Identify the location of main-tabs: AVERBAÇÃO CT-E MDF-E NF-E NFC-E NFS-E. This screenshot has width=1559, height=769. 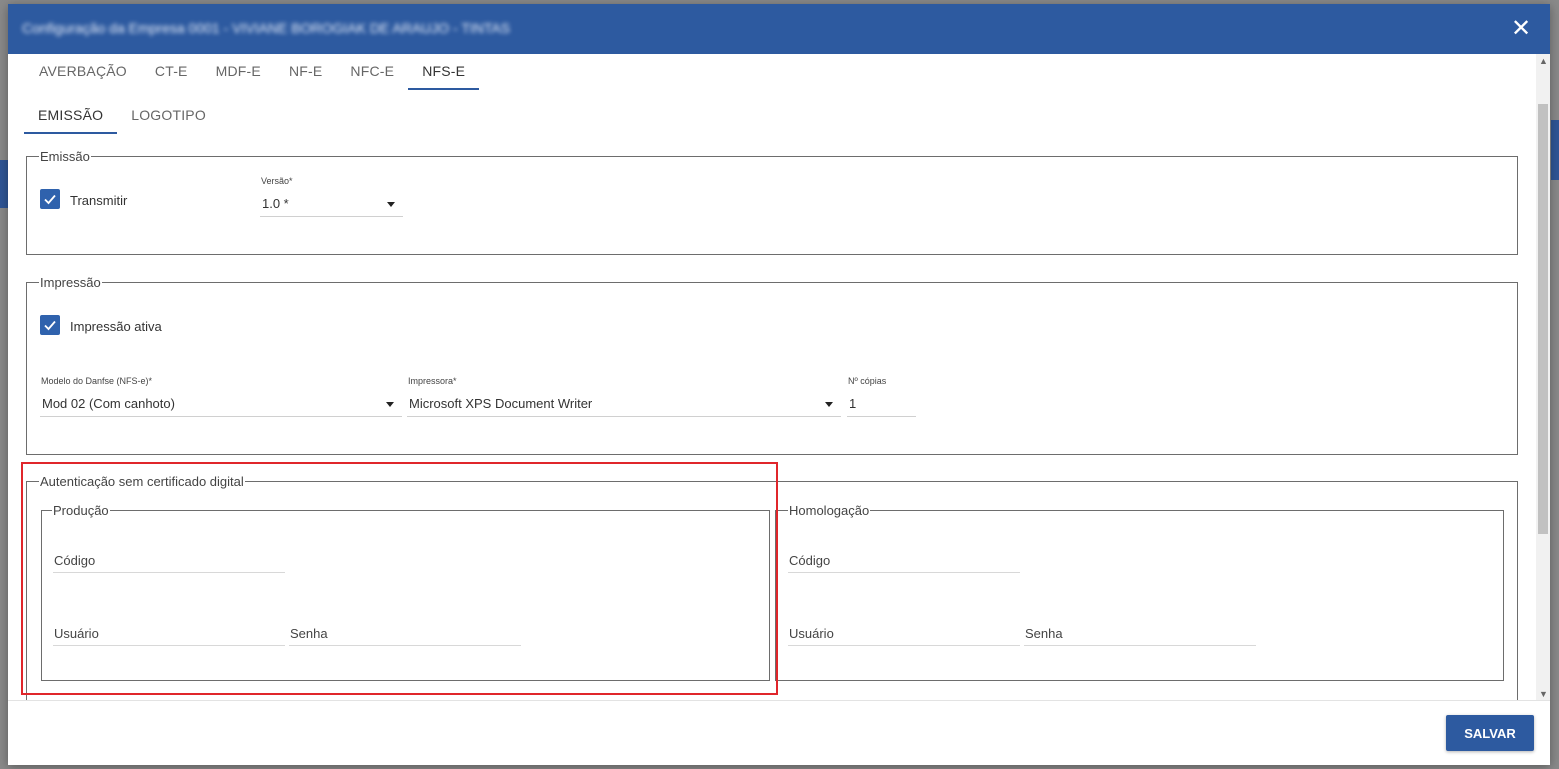
(252, 72).